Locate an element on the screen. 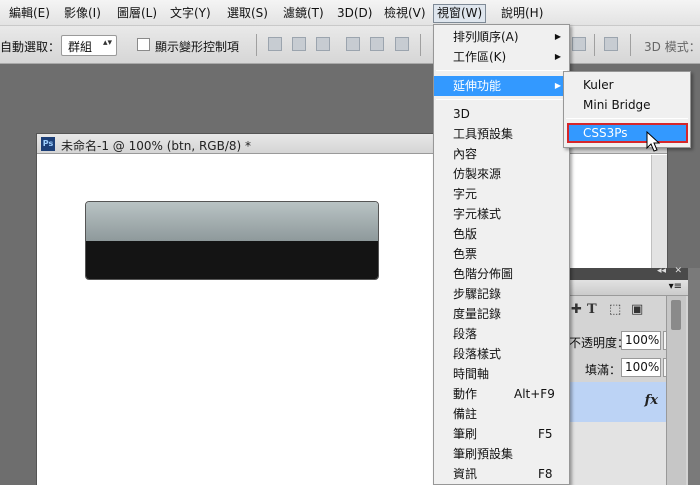 This screenshot has height=485, width=700. panel-menu-icon: ▾≡ is located at coordinates (675, 286).